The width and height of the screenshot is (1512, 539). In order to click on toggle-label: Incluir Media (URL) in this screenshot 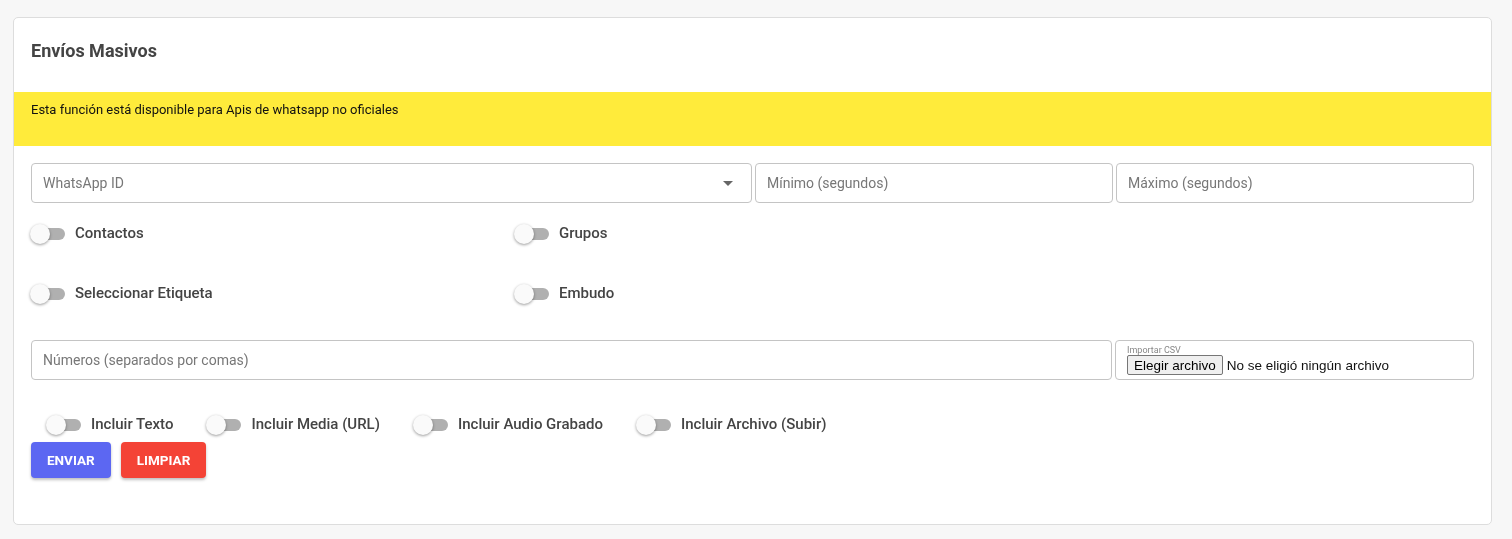, I will do `click(315, 424)`.